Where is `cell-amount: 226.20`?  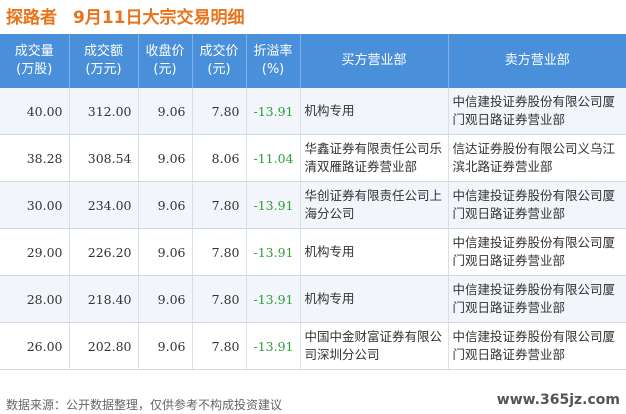 cell-amount: 226.20 is located at coordinates (104, 252).